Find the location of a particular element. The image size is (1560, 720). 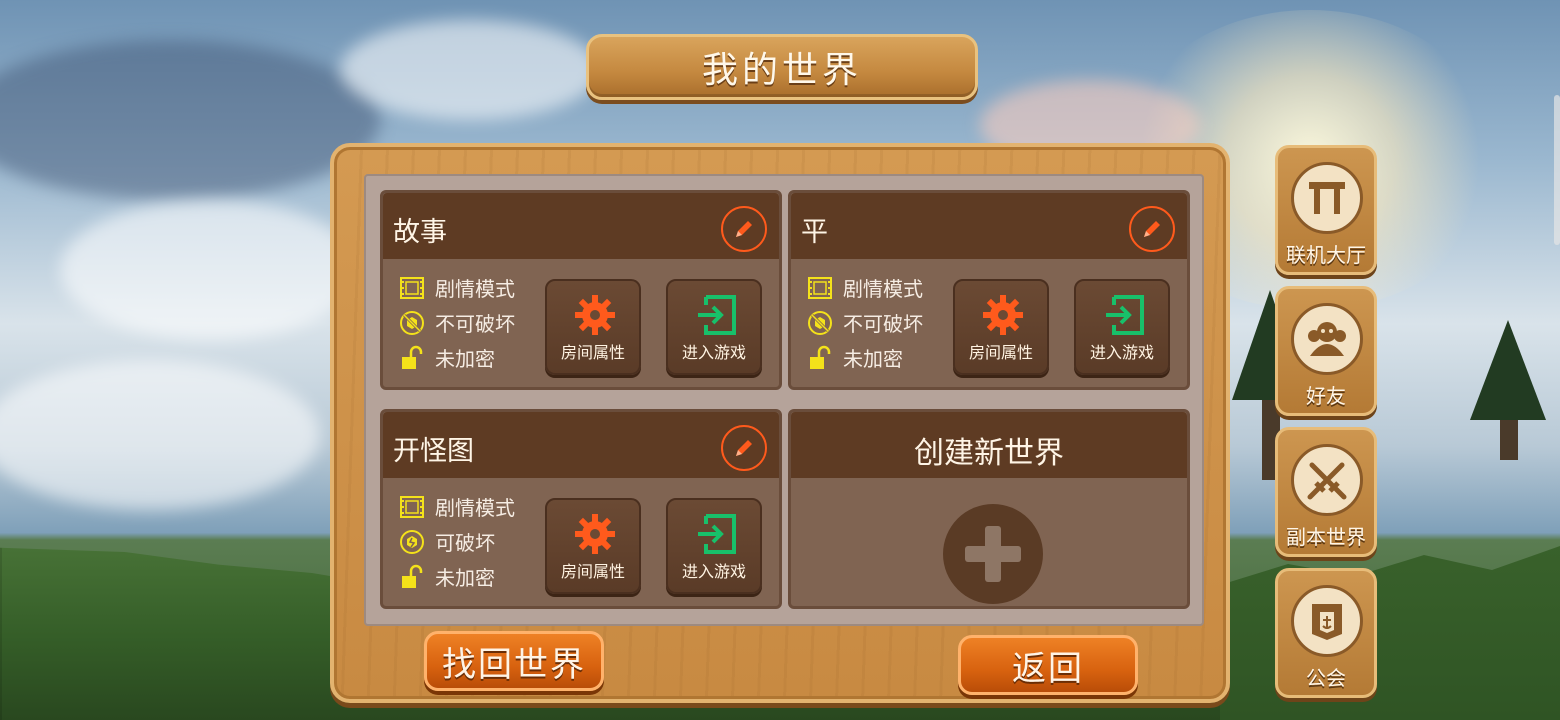

sidebar-item-guild: 公会 is located at coordinates (1326, 633).